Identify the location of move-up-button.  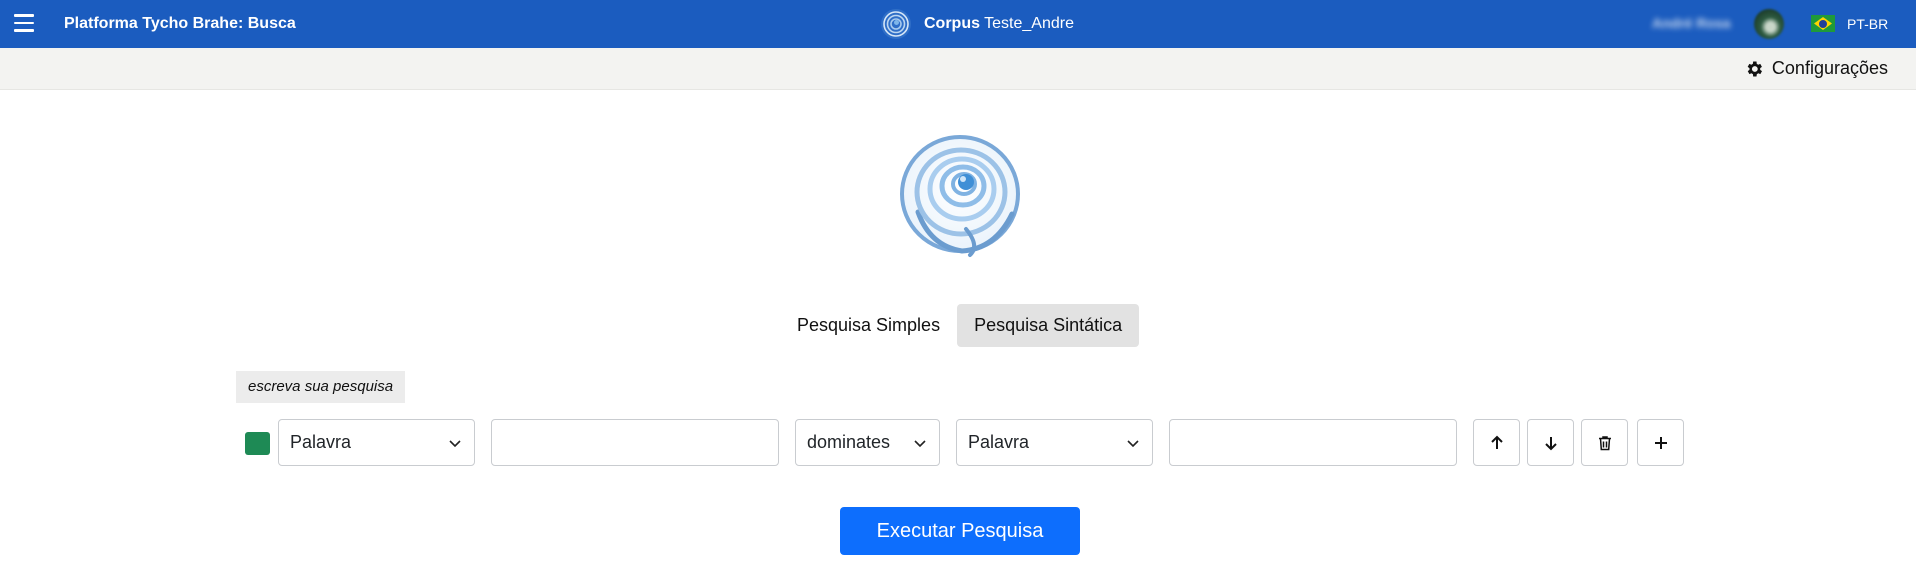
(1496, 442).